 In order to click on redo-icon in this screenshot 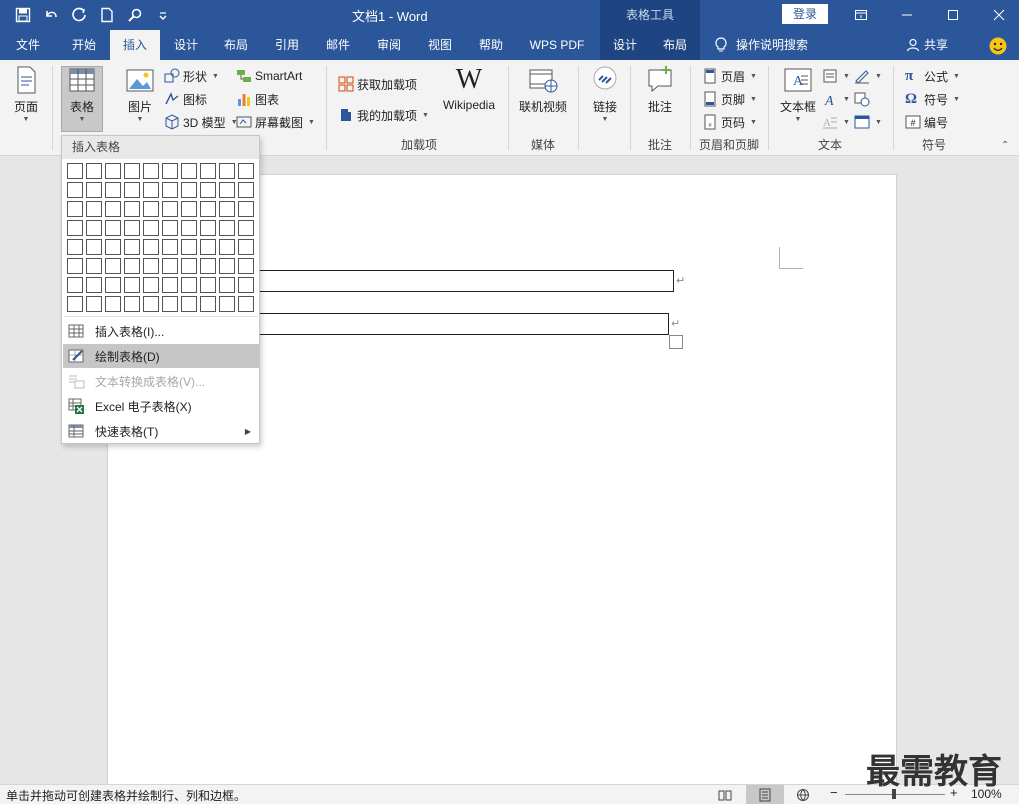, I will do `click(79, 15)`.